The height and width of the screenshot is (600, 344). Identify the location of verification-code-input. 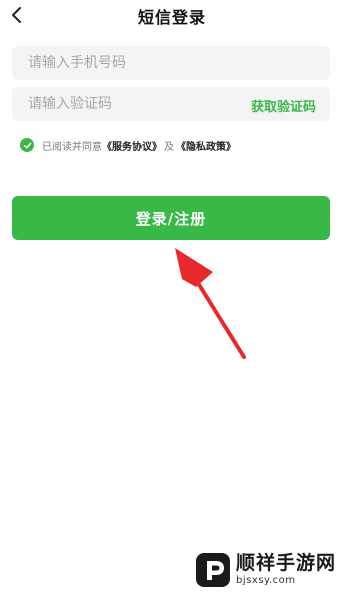
(122, 104).